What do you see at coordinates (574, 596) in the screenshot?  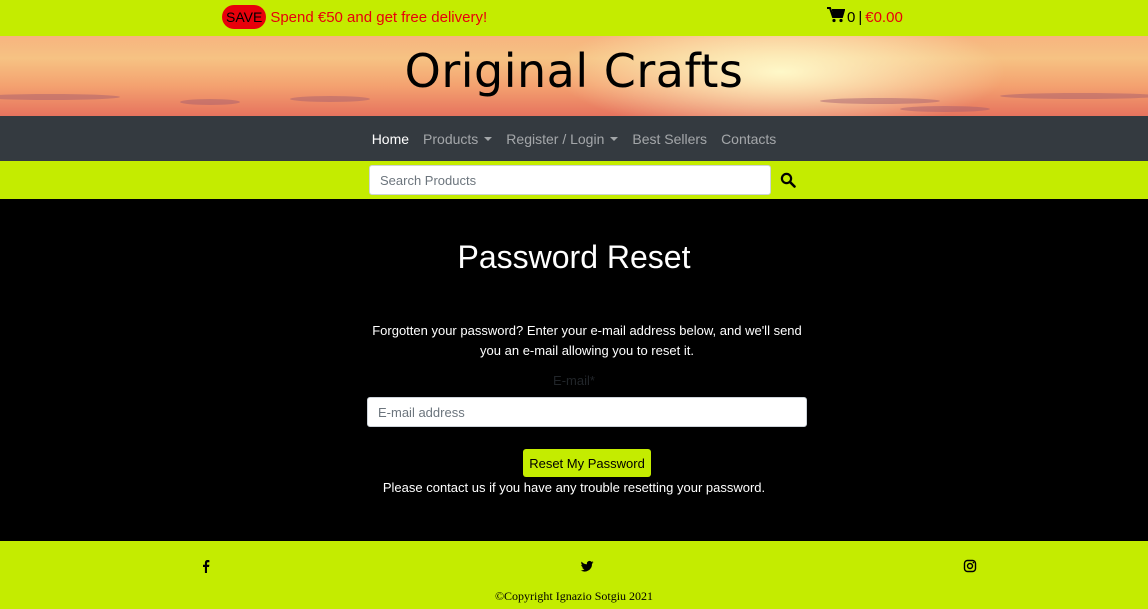 I see `copyright-text: ©Copyright Ignazio Sotgiu 2021` at bounding box center [574, 596].